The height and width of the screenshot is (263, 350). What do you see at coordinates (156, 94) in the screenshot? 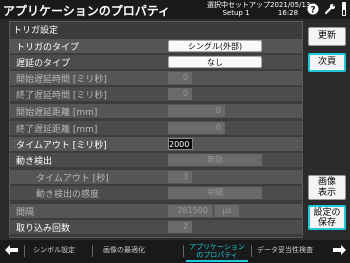
I see `row-end-delay-time: 終了遅延時間 [ミリ秒] 0` at bounding box center [156, 94].